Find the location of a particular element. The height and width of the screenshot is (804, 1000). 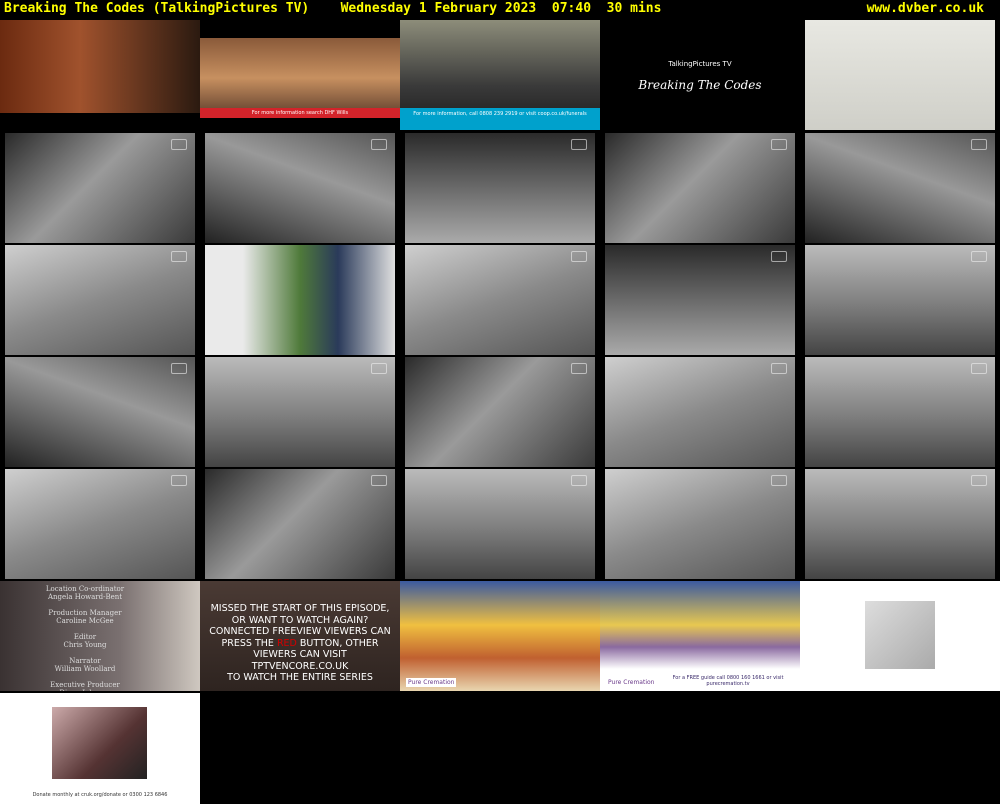

thumbnail-12-presenter is located at coordinates (300, 300).